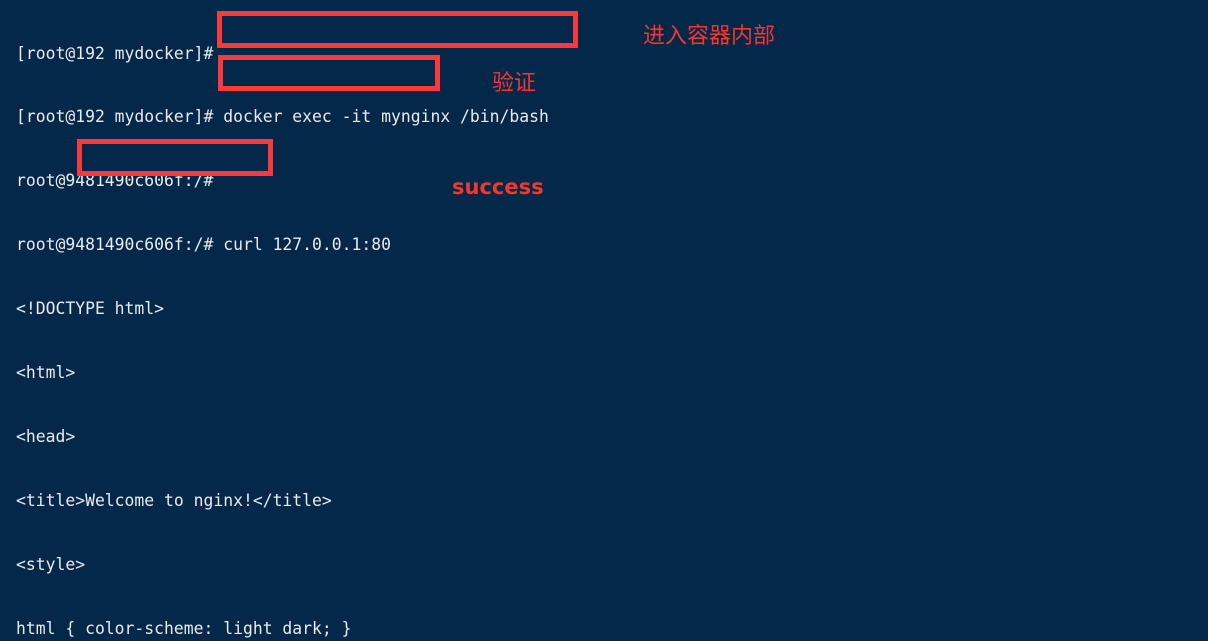  I want to click on terminal-line: <head>, so click(46, 436).